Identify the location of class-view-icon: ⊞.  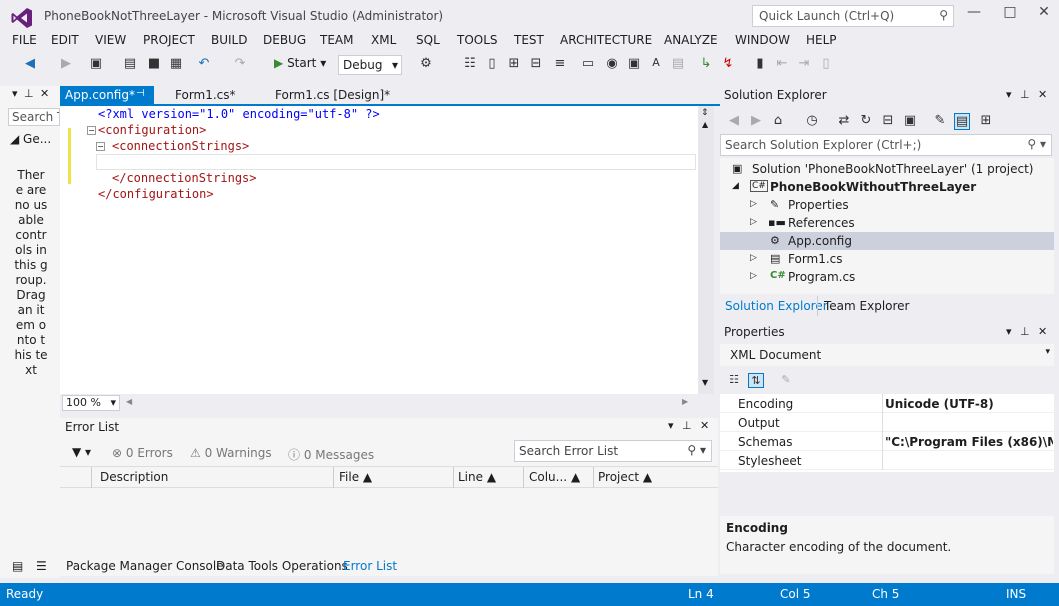
(986, 120).